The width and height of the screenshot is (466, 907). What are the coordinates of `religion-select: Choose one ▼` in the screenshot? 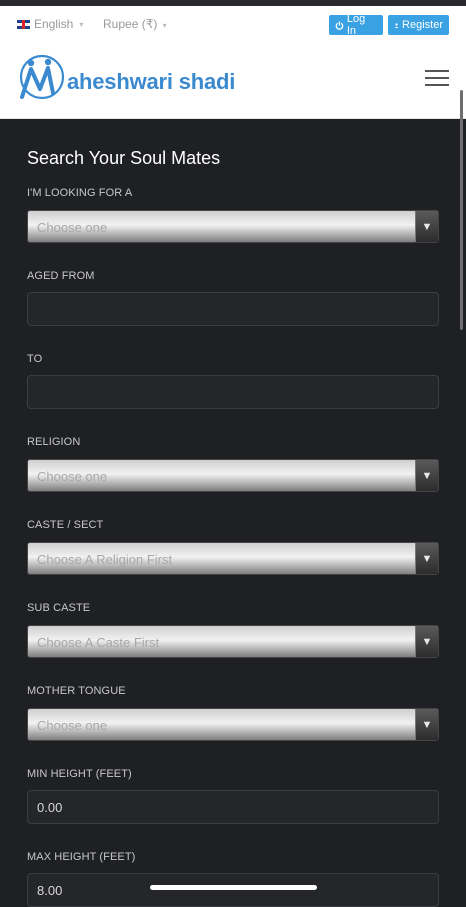 It's located at (233, 475).